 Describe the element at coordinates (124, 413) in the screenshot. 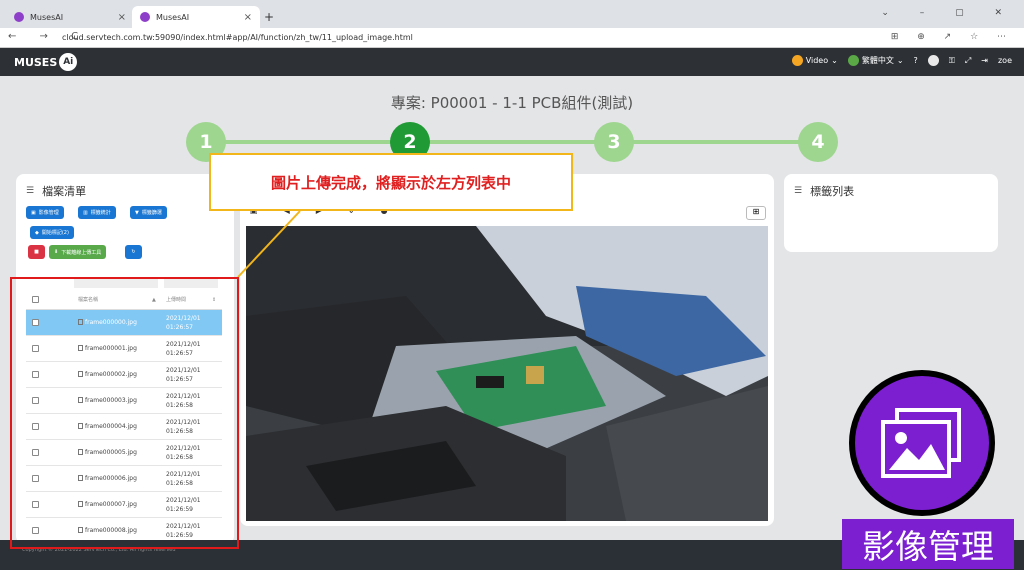

I see `highlight-box` at that location.